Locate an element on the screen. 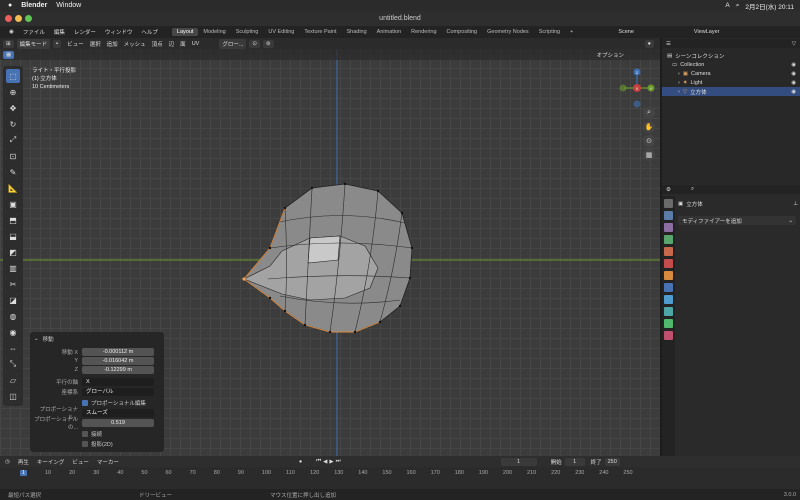 Image resolution: width=800 pixels, height=500 pixels. menu-window: ウィンドウ is located at coordinates (119, 32).